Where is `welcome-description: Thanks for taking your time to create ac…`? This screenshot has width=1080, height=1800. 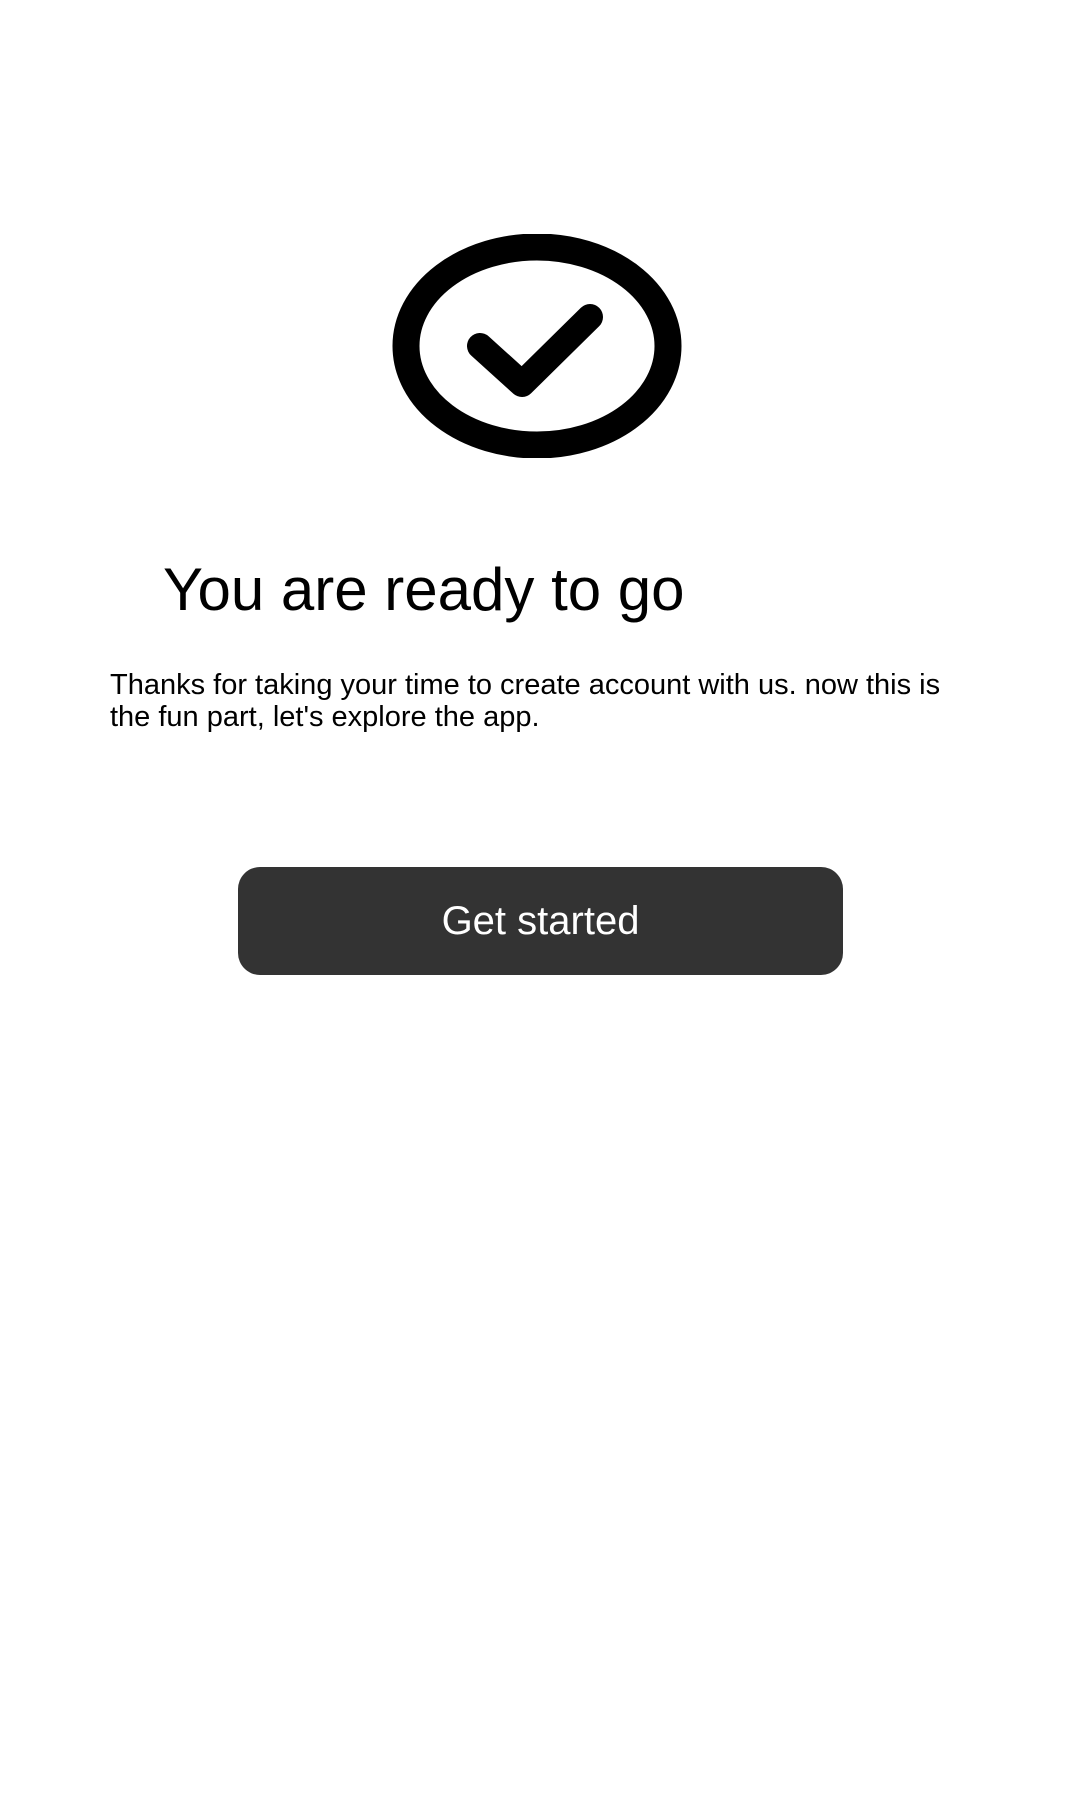
welcome-description: Thanks for taking your time to create ac… is located at coordinates (525, 701).